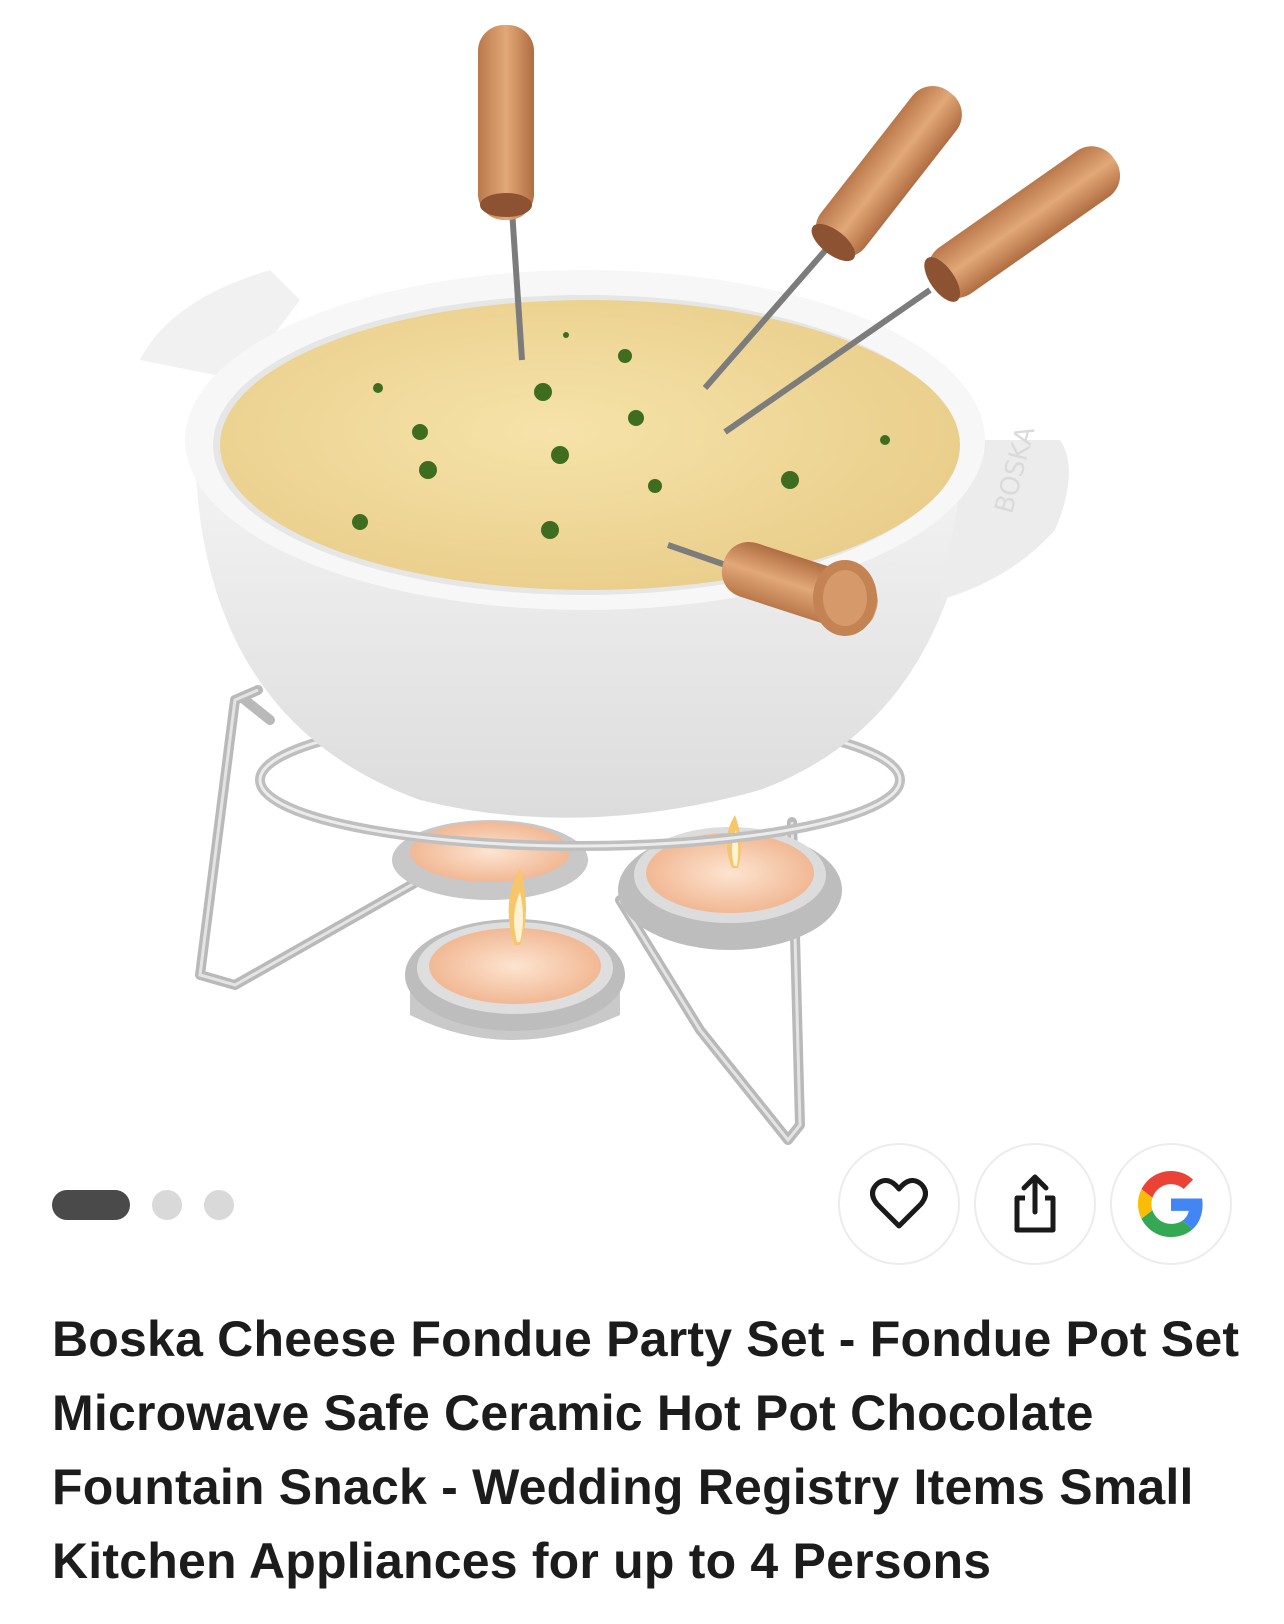 The width and height of the screenshot is (1284, 1624). I want to click on share-button, so click(1035, 1204).